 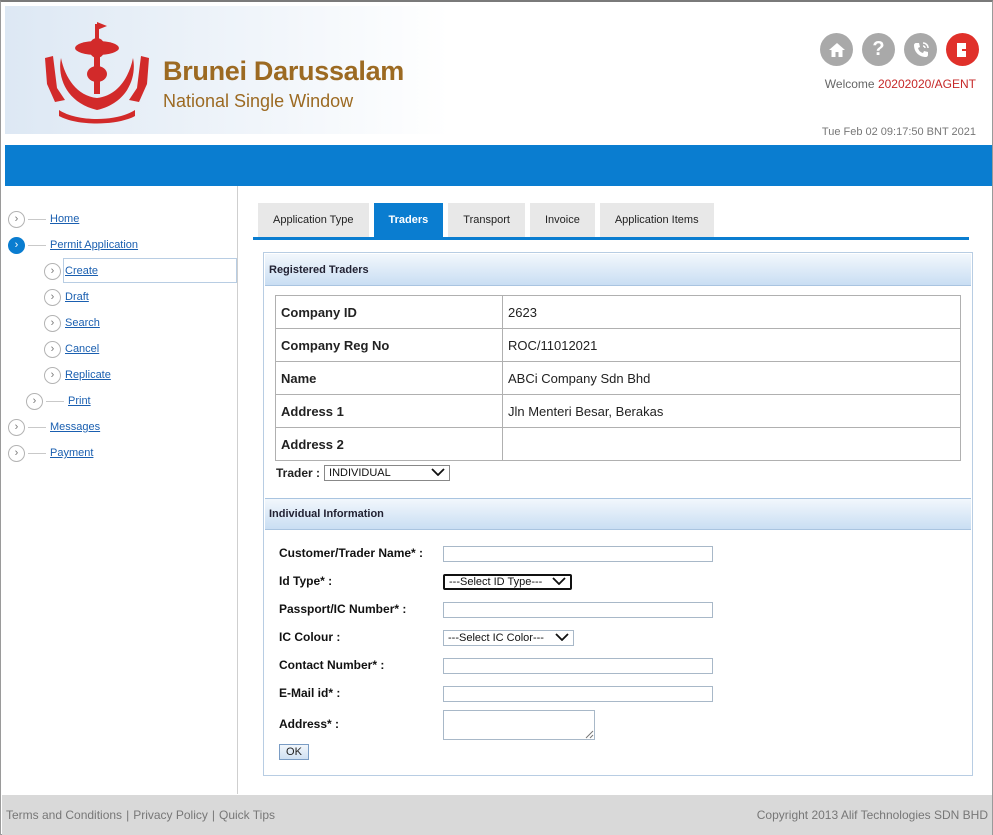 I want to click on sidebar-item-messages: › Messages, so click(x=54, y=427).